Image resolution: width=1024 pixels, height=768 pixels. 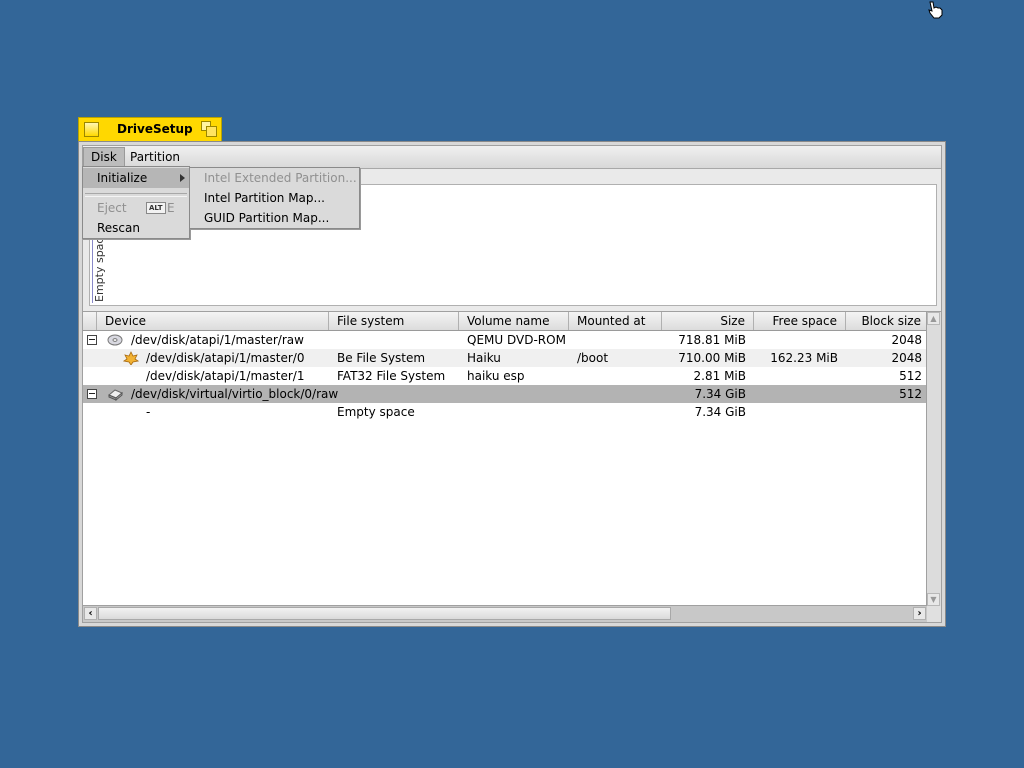 I want to click on column-header-volume-name: Volume name, so click(x=514, y=321).